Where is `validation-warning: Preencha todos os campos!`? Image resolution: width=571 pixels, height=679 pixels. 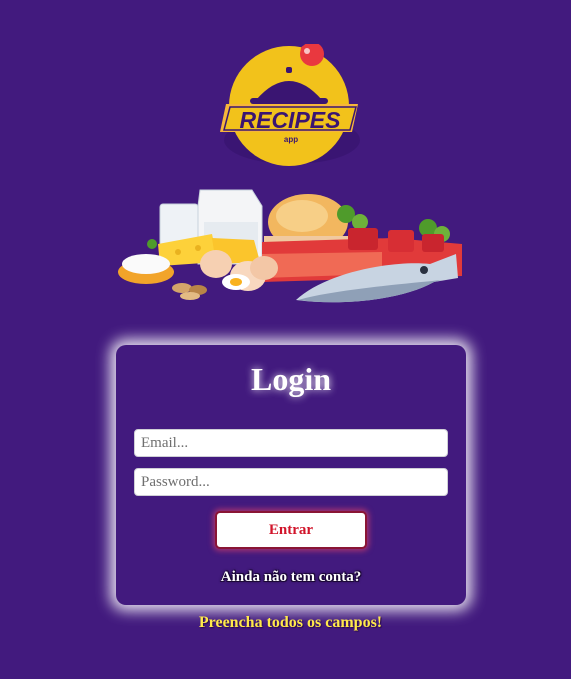 validation-warning: Preencha todos os campos! is located at coordinates (290, 622).